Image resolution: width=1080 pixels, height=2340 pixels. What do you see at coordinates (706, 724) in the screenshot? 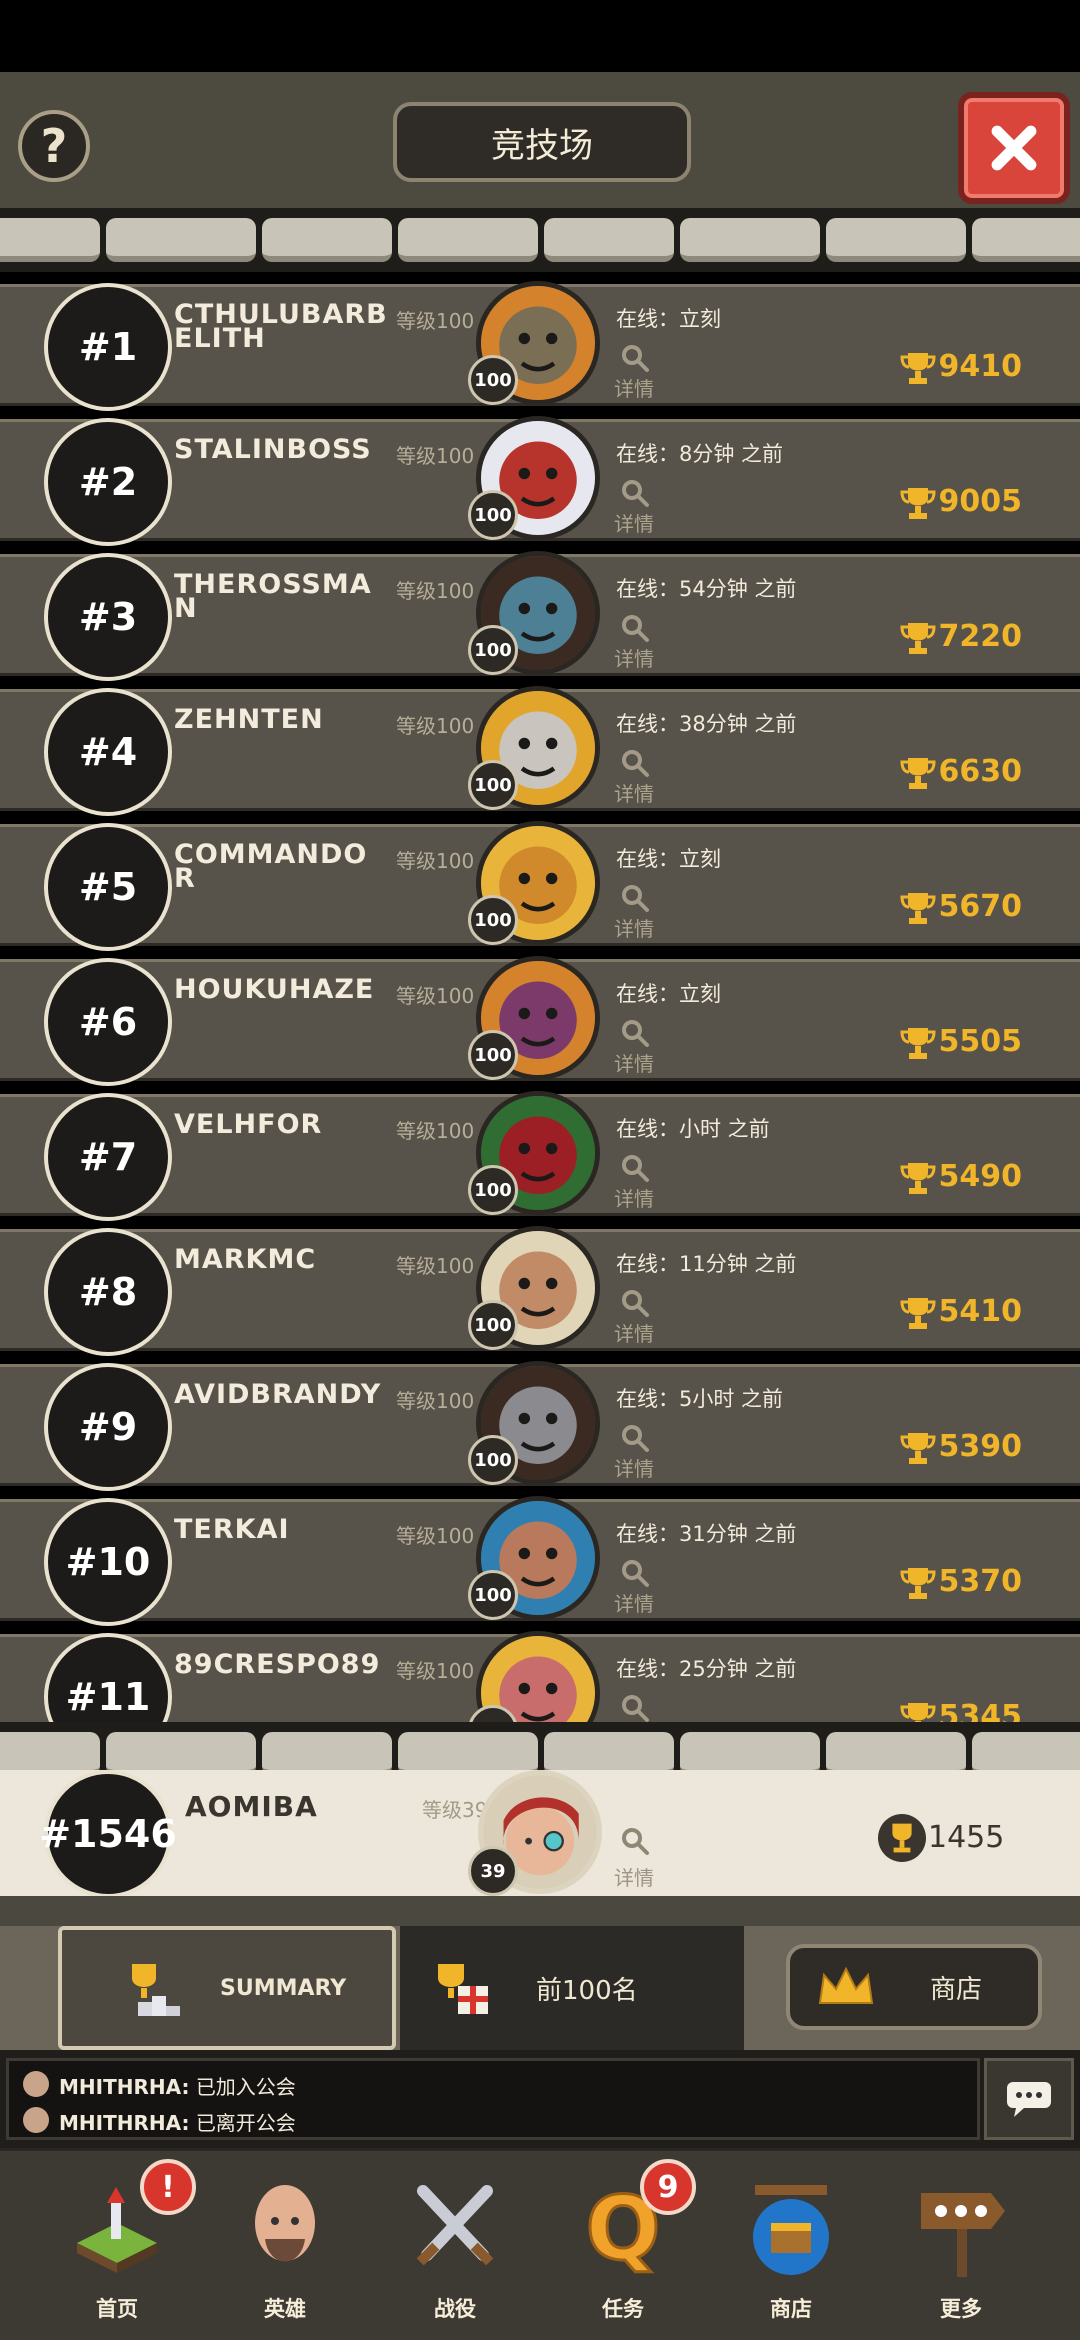
I see `online-status: 在线：38分钟 之前` at bounding box center [706, 724].